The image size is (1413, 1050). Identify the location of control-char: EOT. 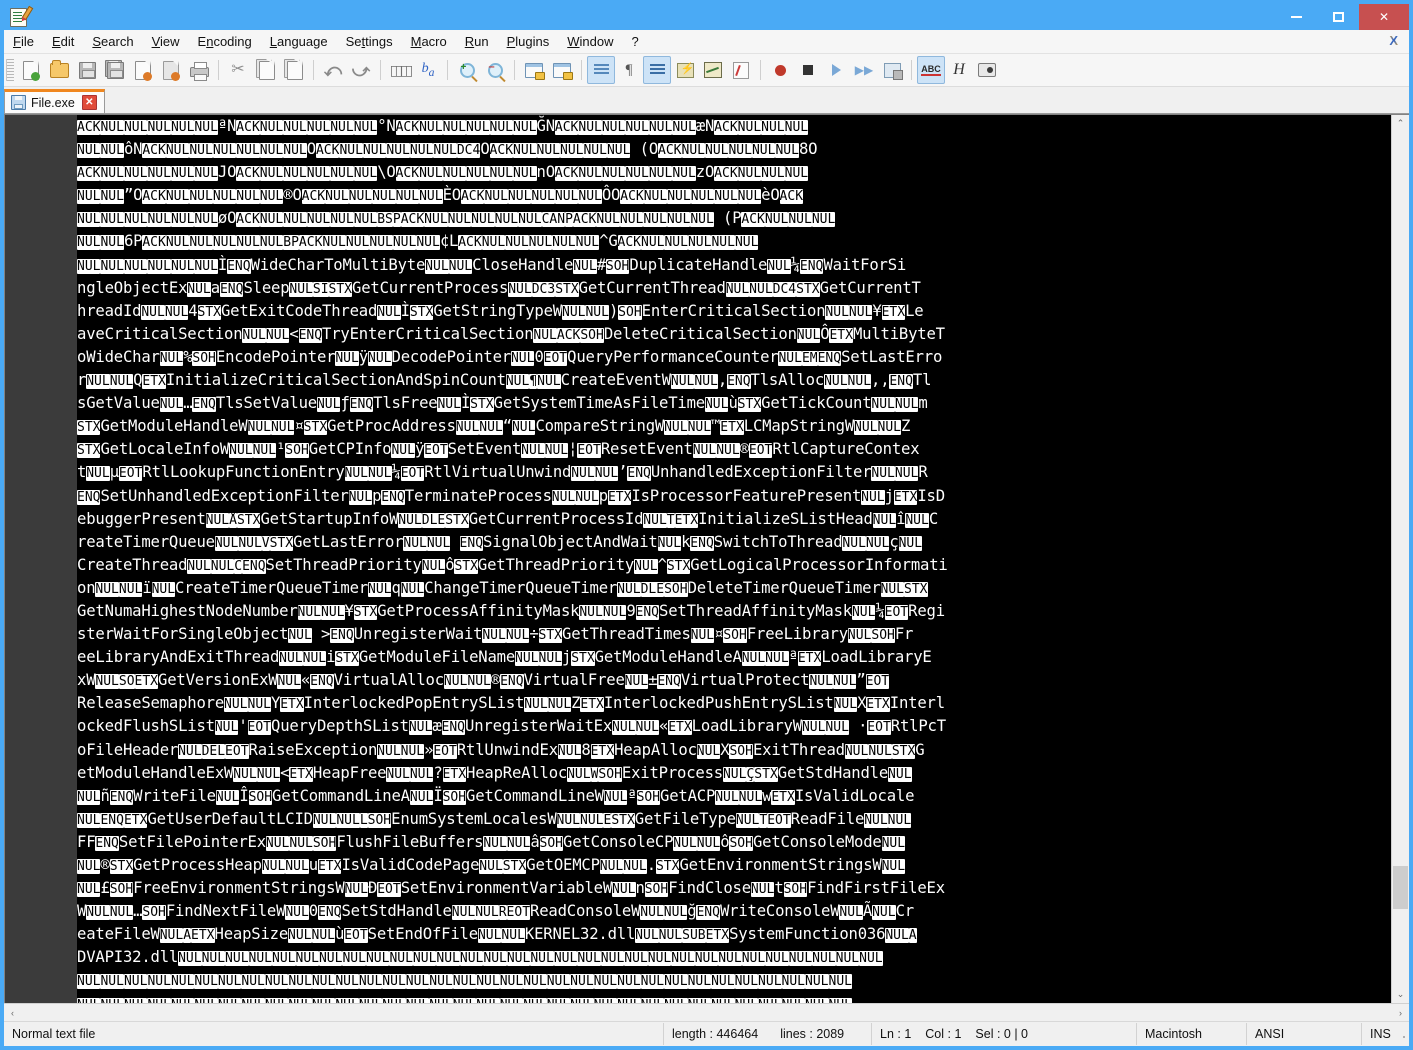
(445, 751).